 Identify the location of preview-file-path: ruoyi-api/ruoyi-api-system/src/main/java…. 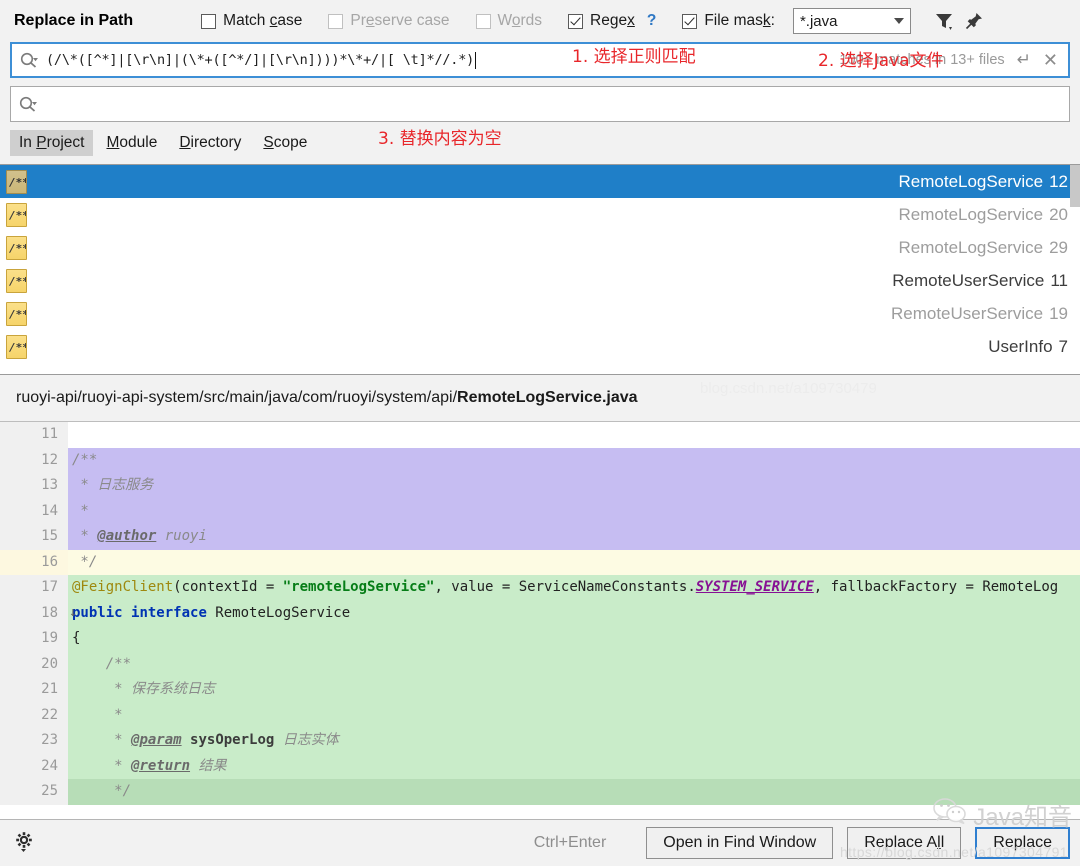
(540, 398).